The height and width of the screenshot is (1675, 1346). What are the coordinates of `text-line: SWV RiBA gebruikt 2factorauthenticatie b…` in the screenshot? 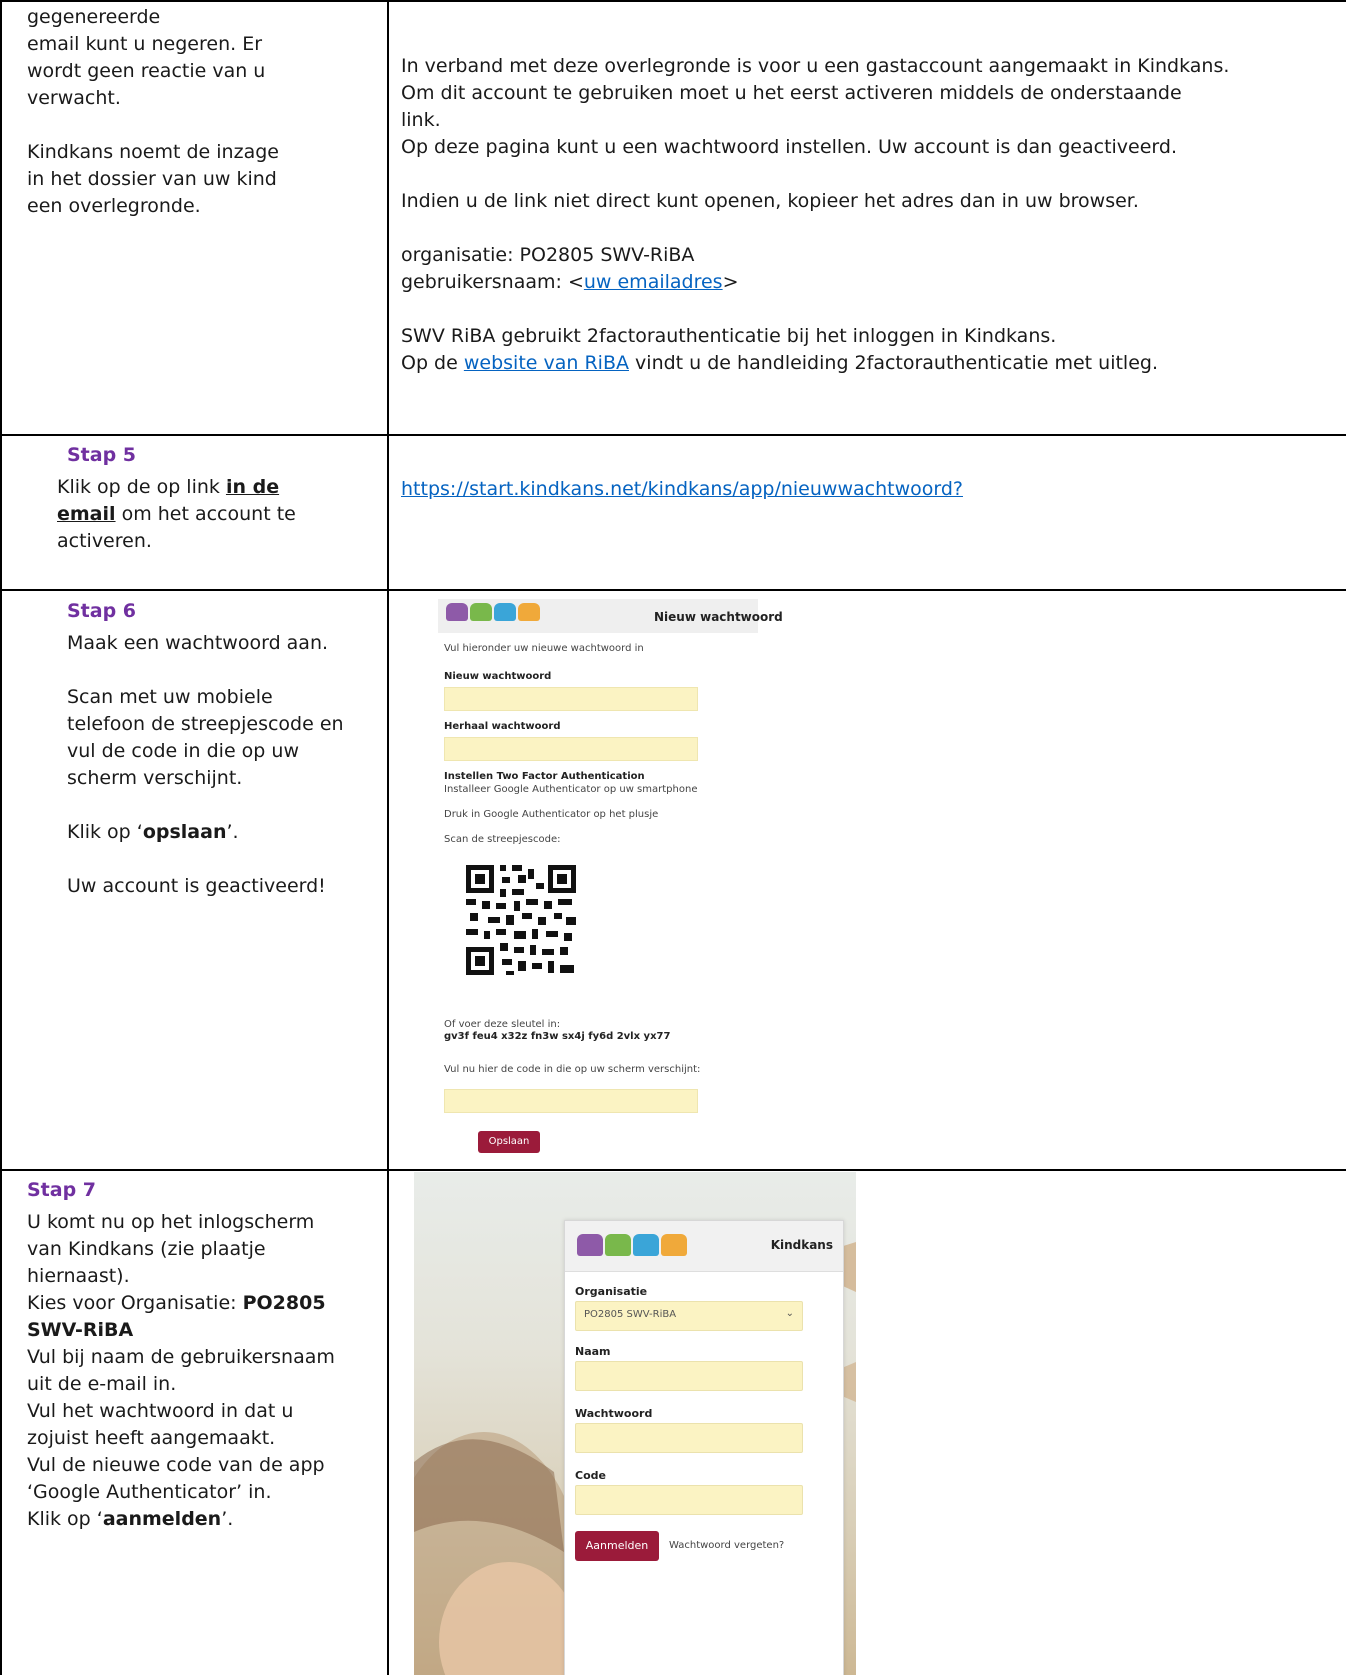 It's located at (729, 336).